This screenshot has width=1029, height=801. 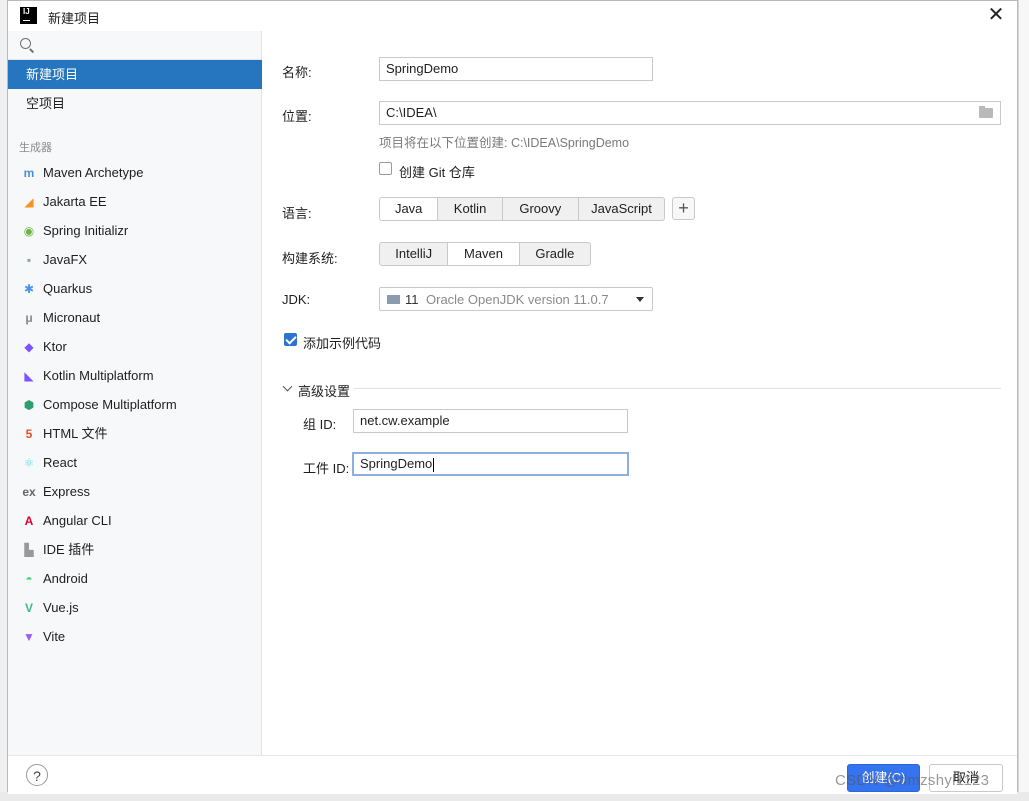 I want to click on sidebar-item-label: Express, so click(x=66, y=491).